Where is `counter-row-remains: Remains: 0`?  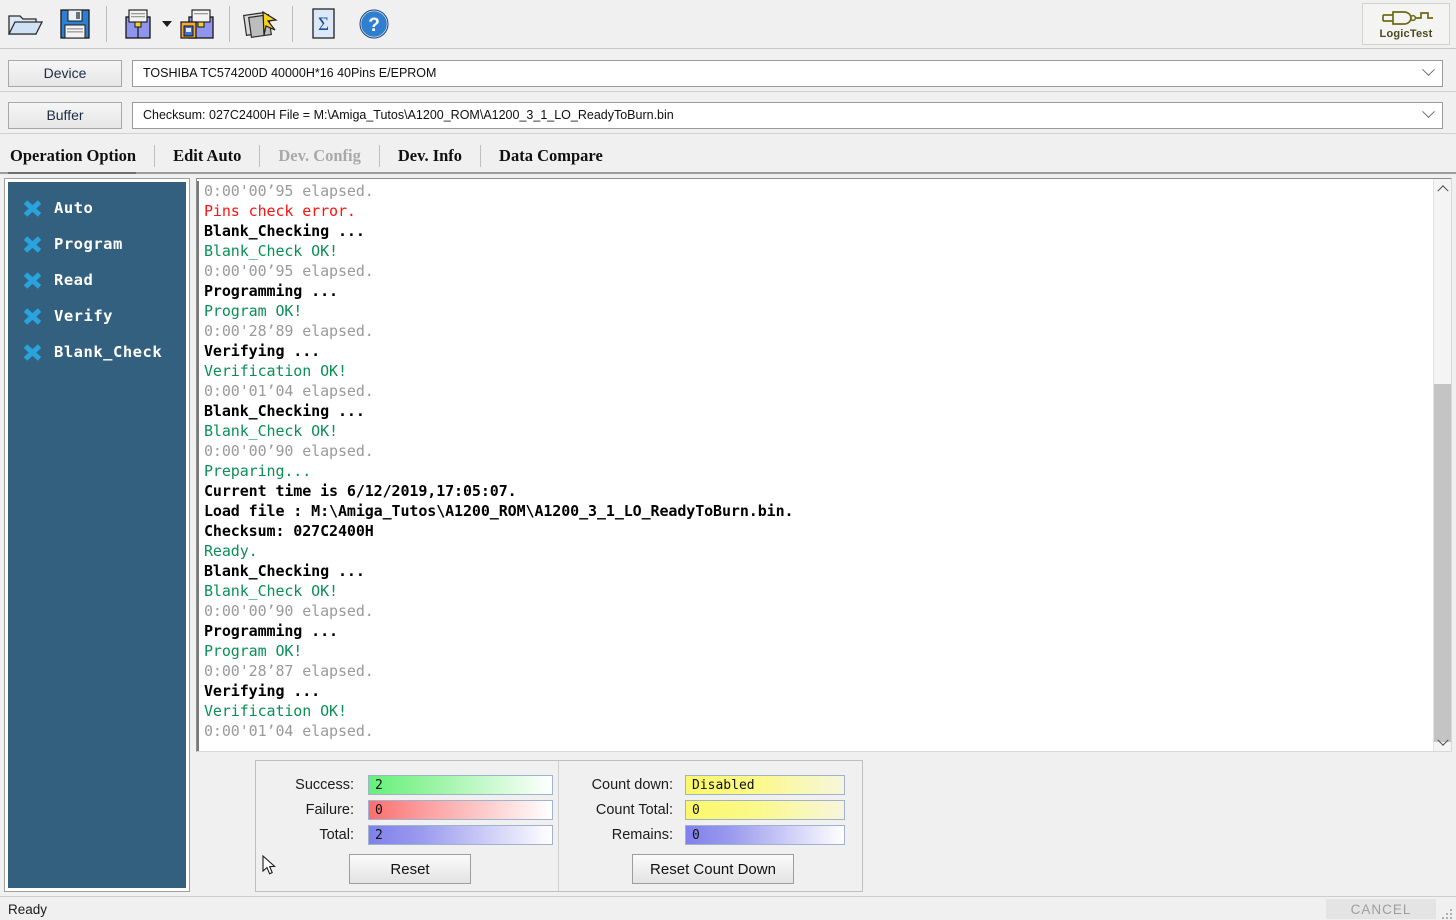
counter-row-remains: Remains: 0 is located at coordinates (711, 835).